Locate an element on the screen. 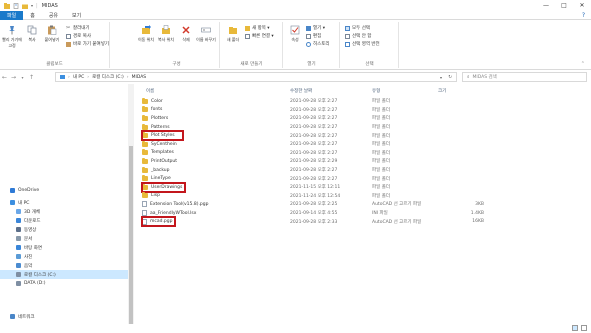 Image resolution: width=591 pixels, height=333 pixels. folder-icon is located at coordinates (145, 143).